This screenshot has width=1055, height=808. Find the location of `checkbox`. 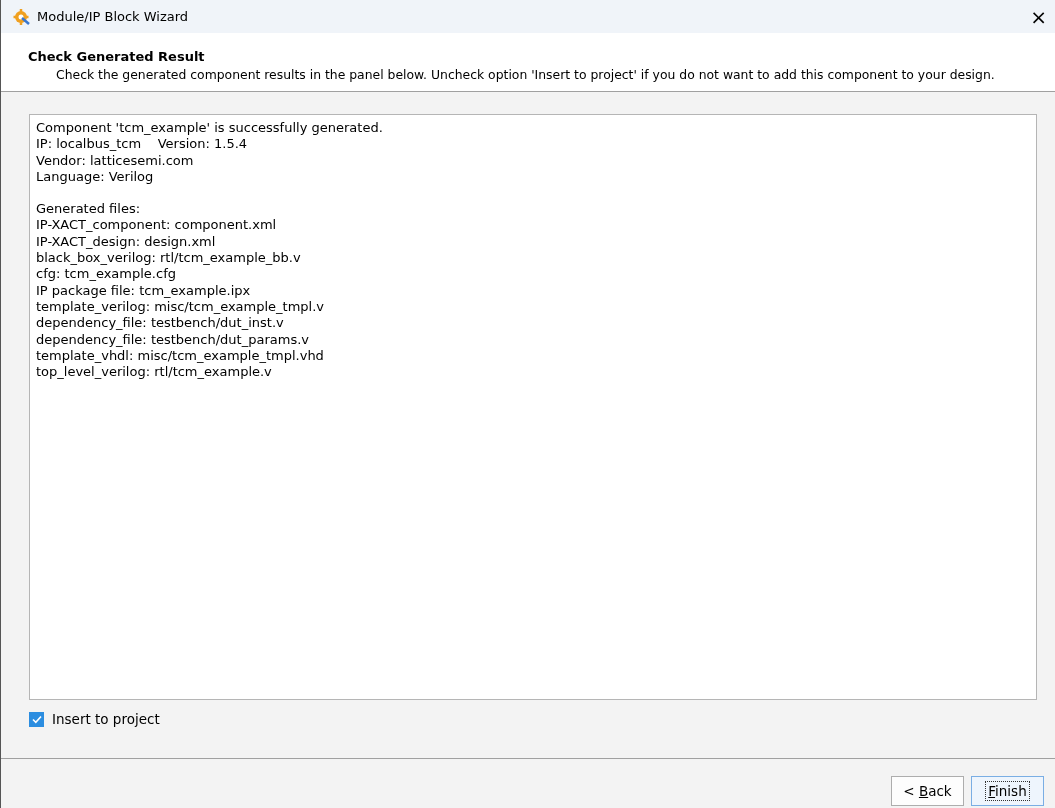

checkbox is located at coordinates (36, 719).